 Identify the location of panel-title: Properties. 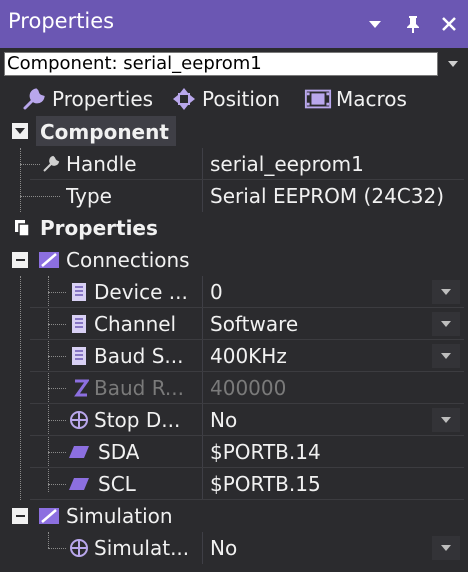
(61, 21).